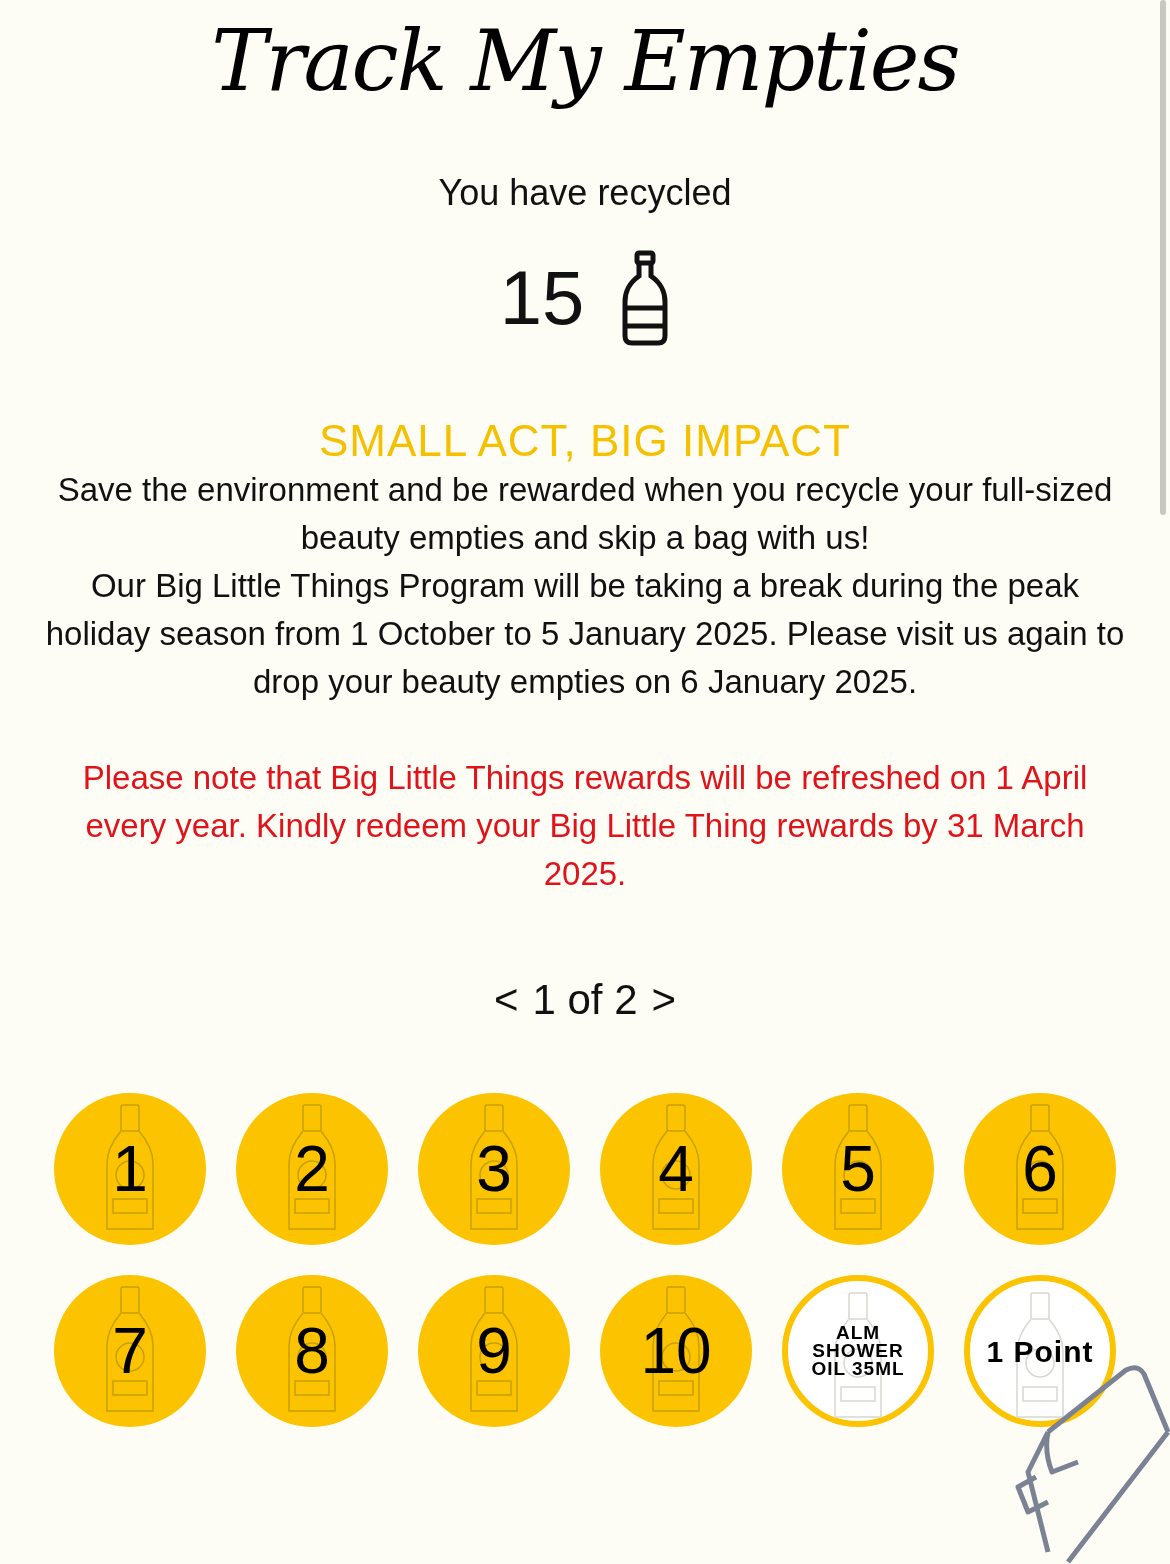 The image size is (1170, 1564). Describe the element at coordinates (585, 441) in the screenshot. I see `section-heading: SMALL ACT, BIG IMPACT` at that location.